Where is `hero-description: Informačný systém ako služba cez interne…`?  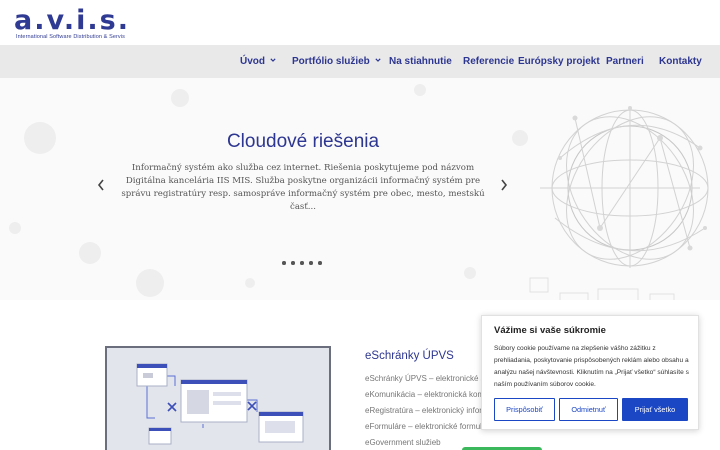
hero-description: Informačný systém ako služba cez interne… is located at coordinates (303, 187).